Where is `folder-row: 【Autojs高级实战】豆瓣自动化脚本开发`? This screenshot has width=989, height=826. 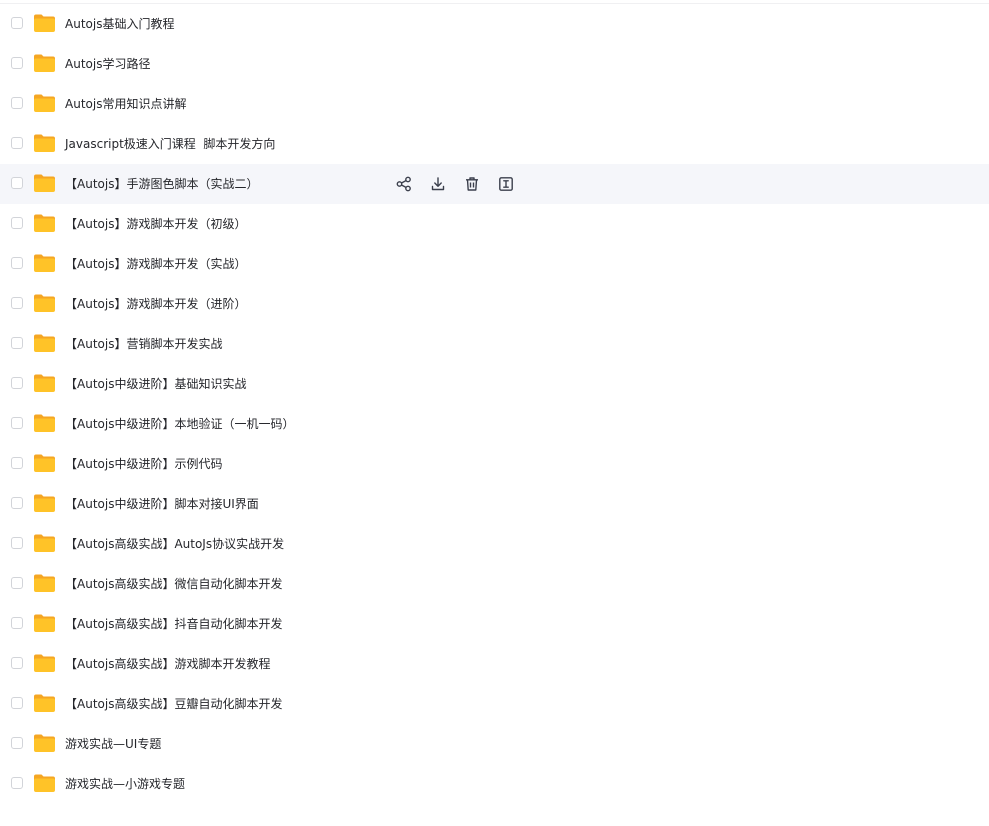 folder-row: 【Autojs高级实战】豆瓣自动化脚本开发 is located at coordinates (494, 704).